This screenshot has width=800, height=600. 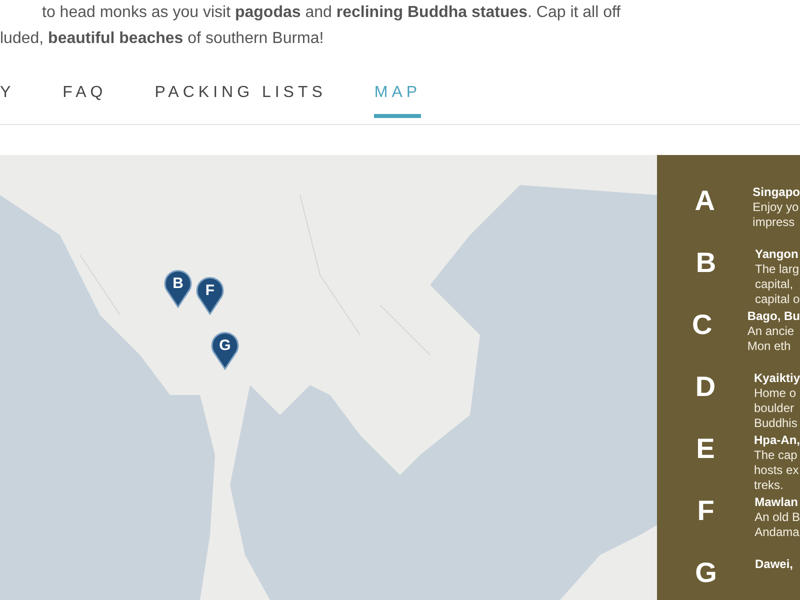 I want to click on tab: FAQ, so click(x=84, y=101).